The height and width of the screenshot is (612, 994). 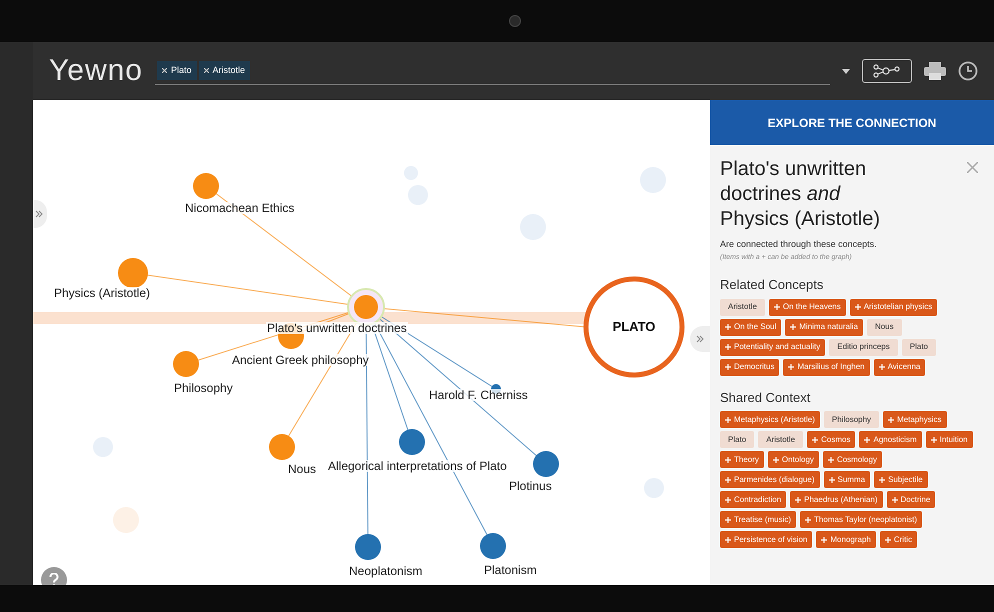 What do you see at coordinates (852, 419) in the screenshot?
I see `concept-tag: Philosophy` at bounding box center [852, 419].